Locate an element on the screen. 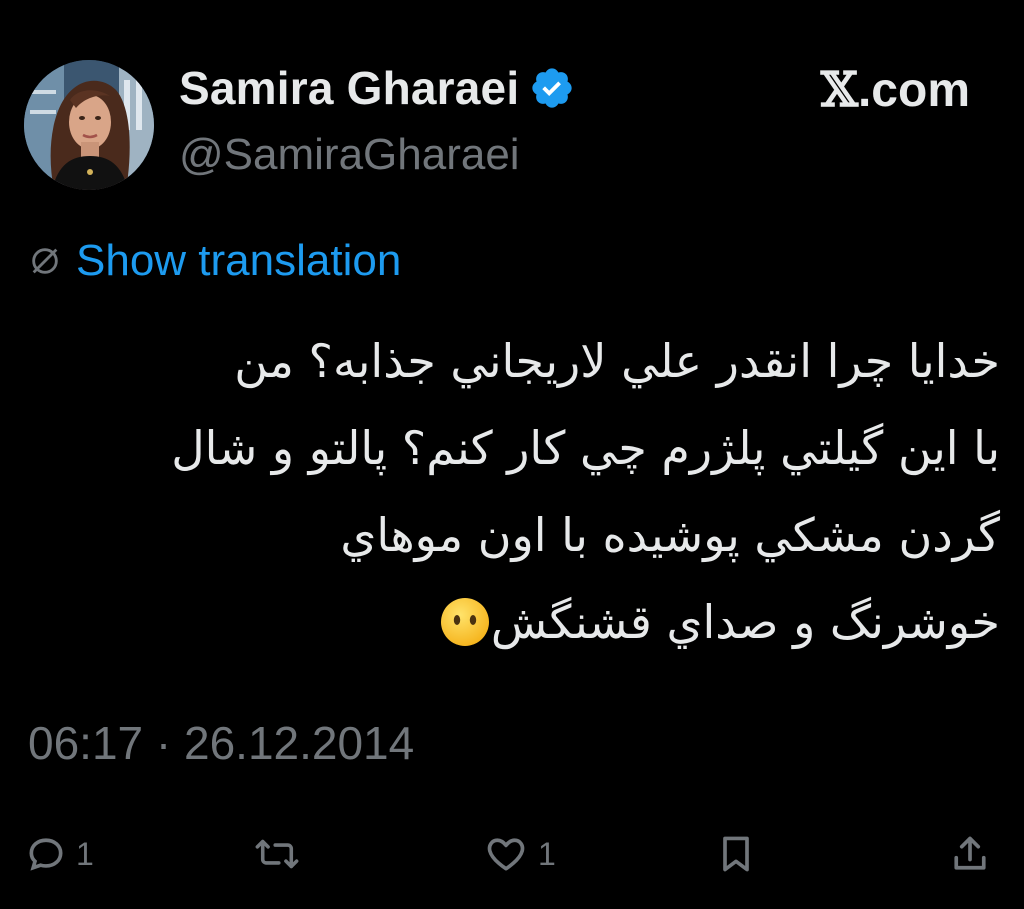 This screenshot has width=1024, height=909. tweet-line-4-text: خوشرنگ و صداي قشنگش is located at coordinates (745, 622).